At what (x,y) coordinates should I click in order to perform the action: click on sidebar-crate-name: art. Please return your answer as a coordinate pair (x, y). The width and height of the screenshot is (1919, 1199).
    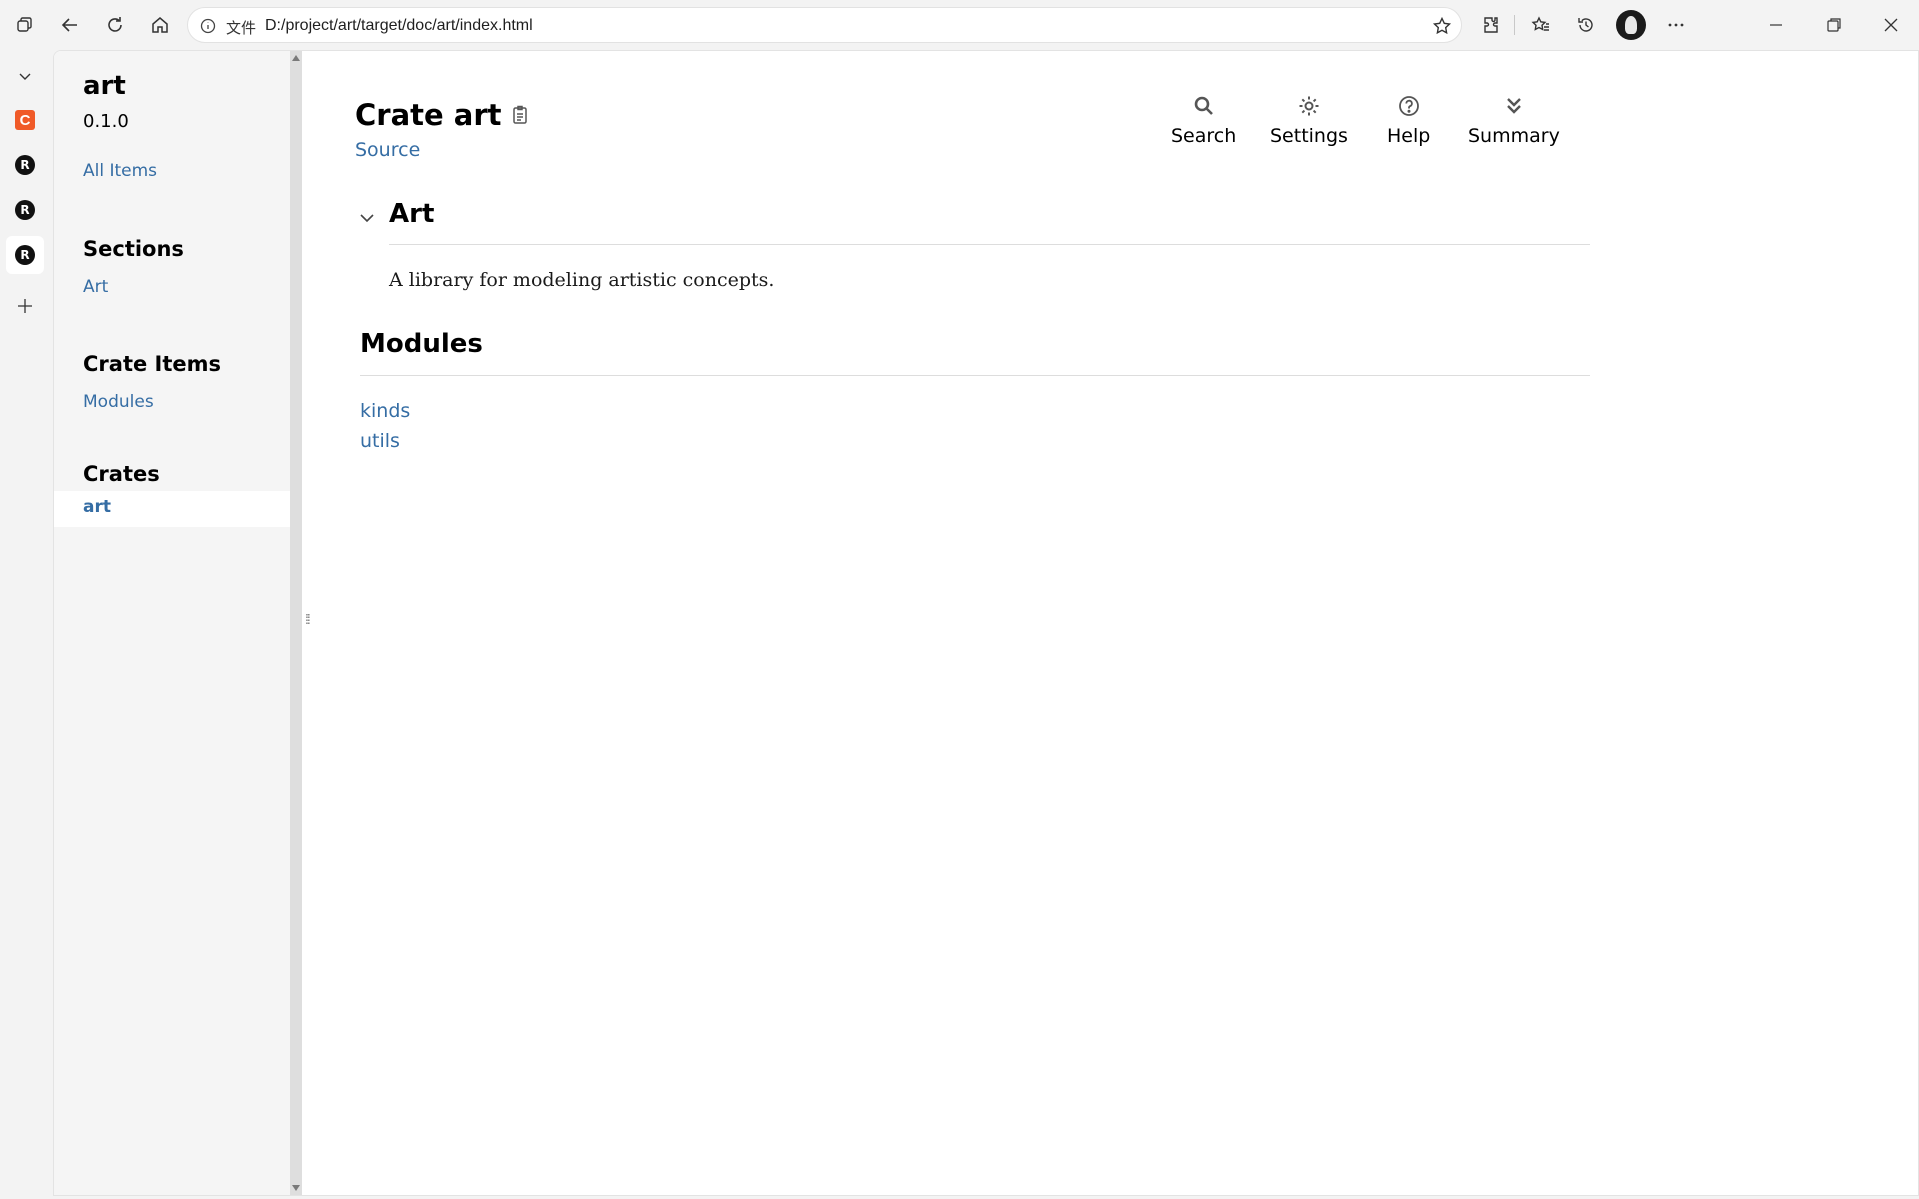
    Looking at the image, I should click on (104, 86).